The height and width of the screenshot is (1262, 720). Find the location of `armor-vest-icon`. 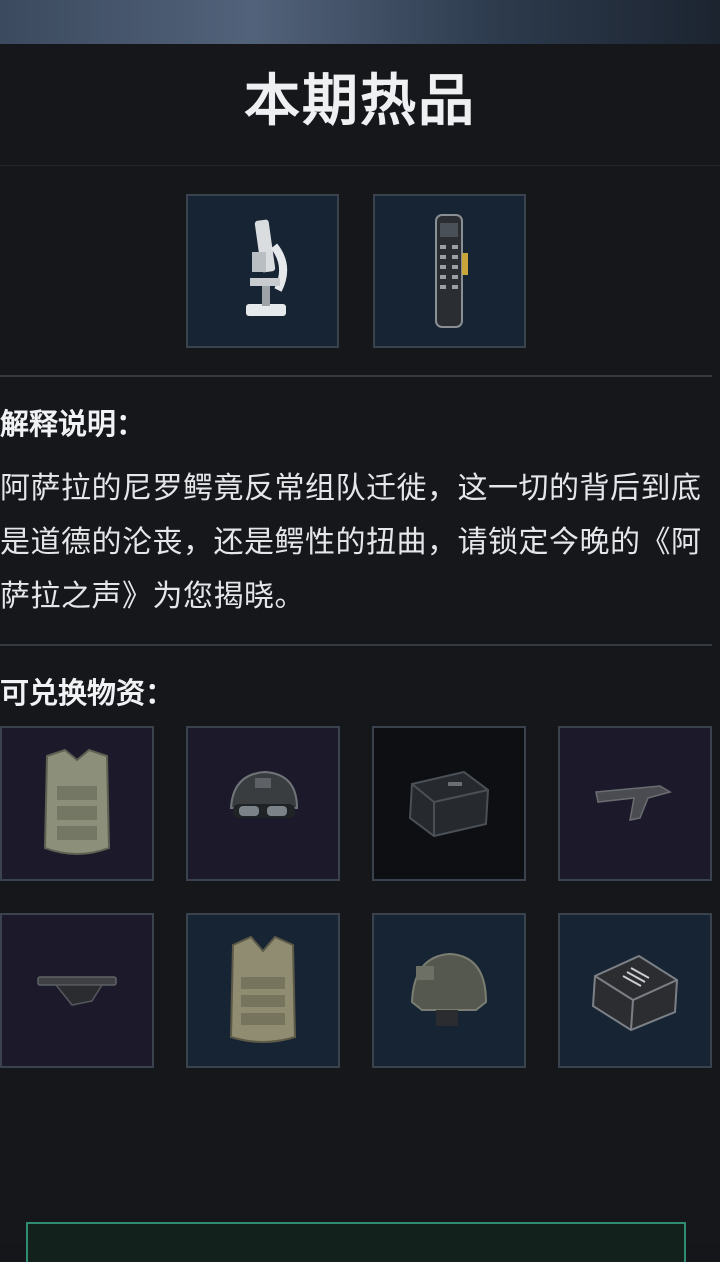

armor-vest-icon is located at coordinates (263, 989).